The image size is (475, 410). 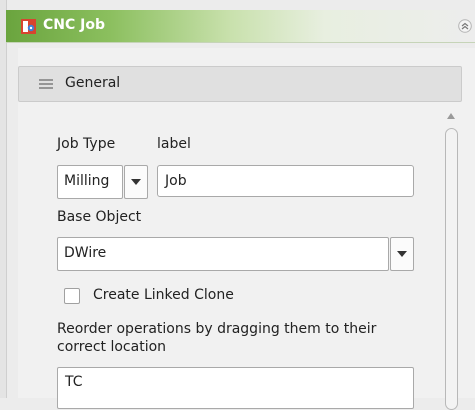 What do you see at coordinates (86, 144) in the screenshot?
I see `job-type-label: Job Type` at bounding box center [86, 144].